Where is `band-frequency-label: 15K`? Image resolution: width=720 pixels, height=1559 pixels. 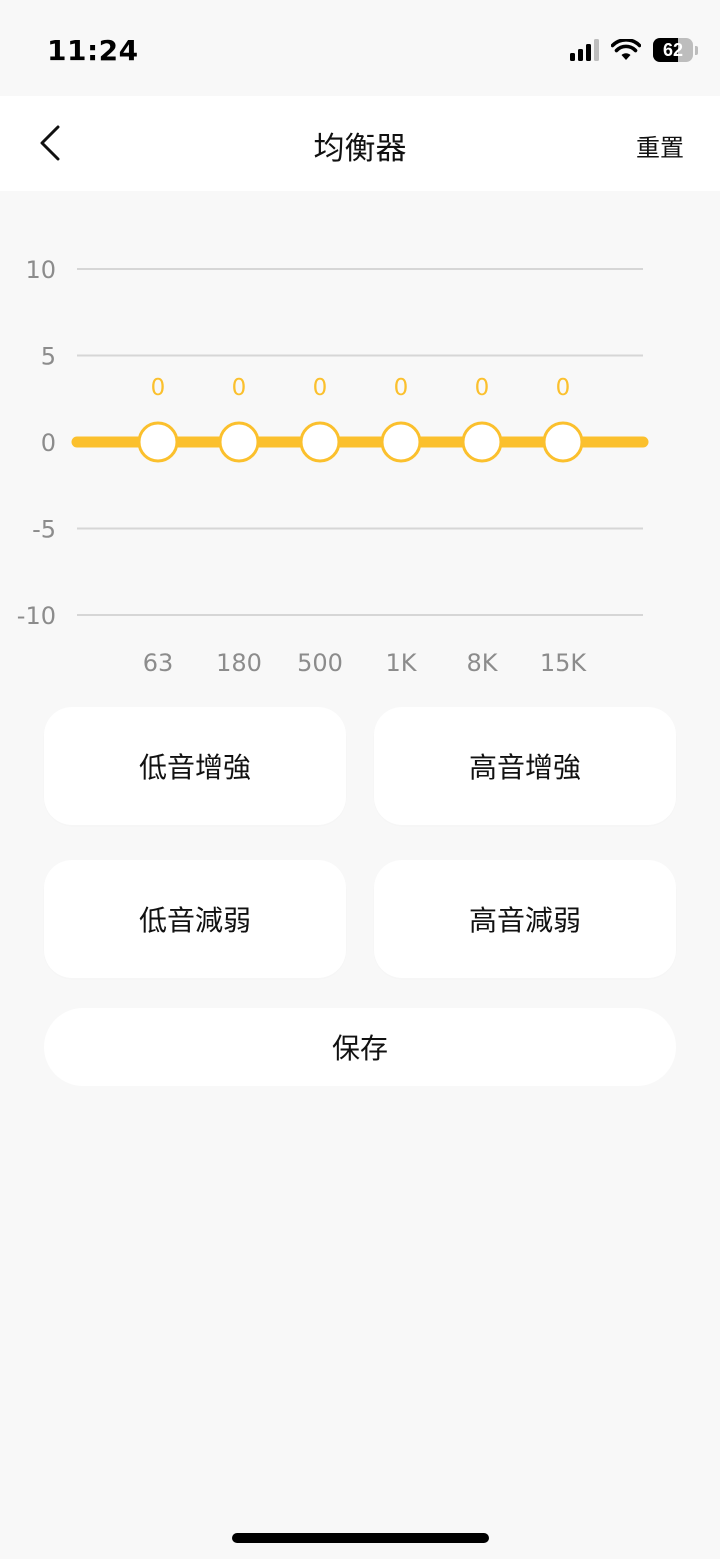 band-frequency-label: 15K is located at coordinates (564, 663).